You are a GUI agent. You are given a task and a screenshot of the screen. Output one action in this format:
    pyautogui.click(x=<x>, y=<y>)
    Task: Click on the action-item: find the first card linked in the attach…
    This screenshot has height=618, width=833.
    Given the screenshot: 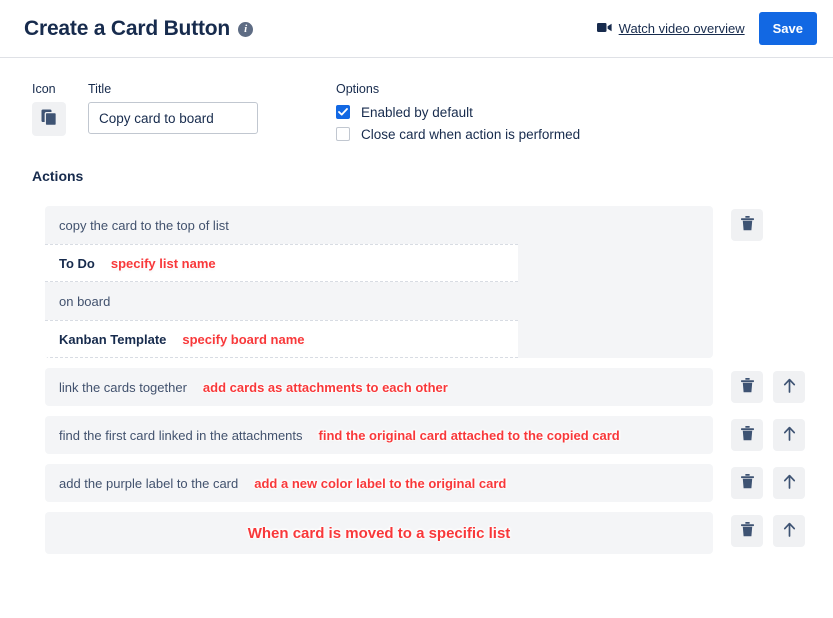 What is the action you would take?
    pyautogui.click(x=439, y=435)
    